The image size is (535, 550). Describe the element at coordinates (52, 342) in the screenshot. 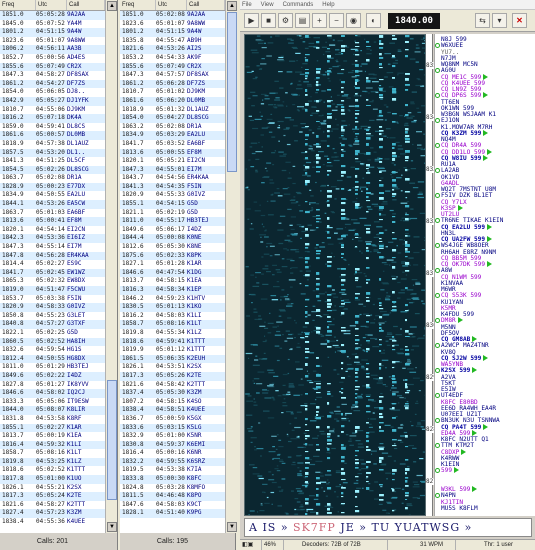

I see `table-row: 1860.5 05:02:52 HA8IH` at that location.